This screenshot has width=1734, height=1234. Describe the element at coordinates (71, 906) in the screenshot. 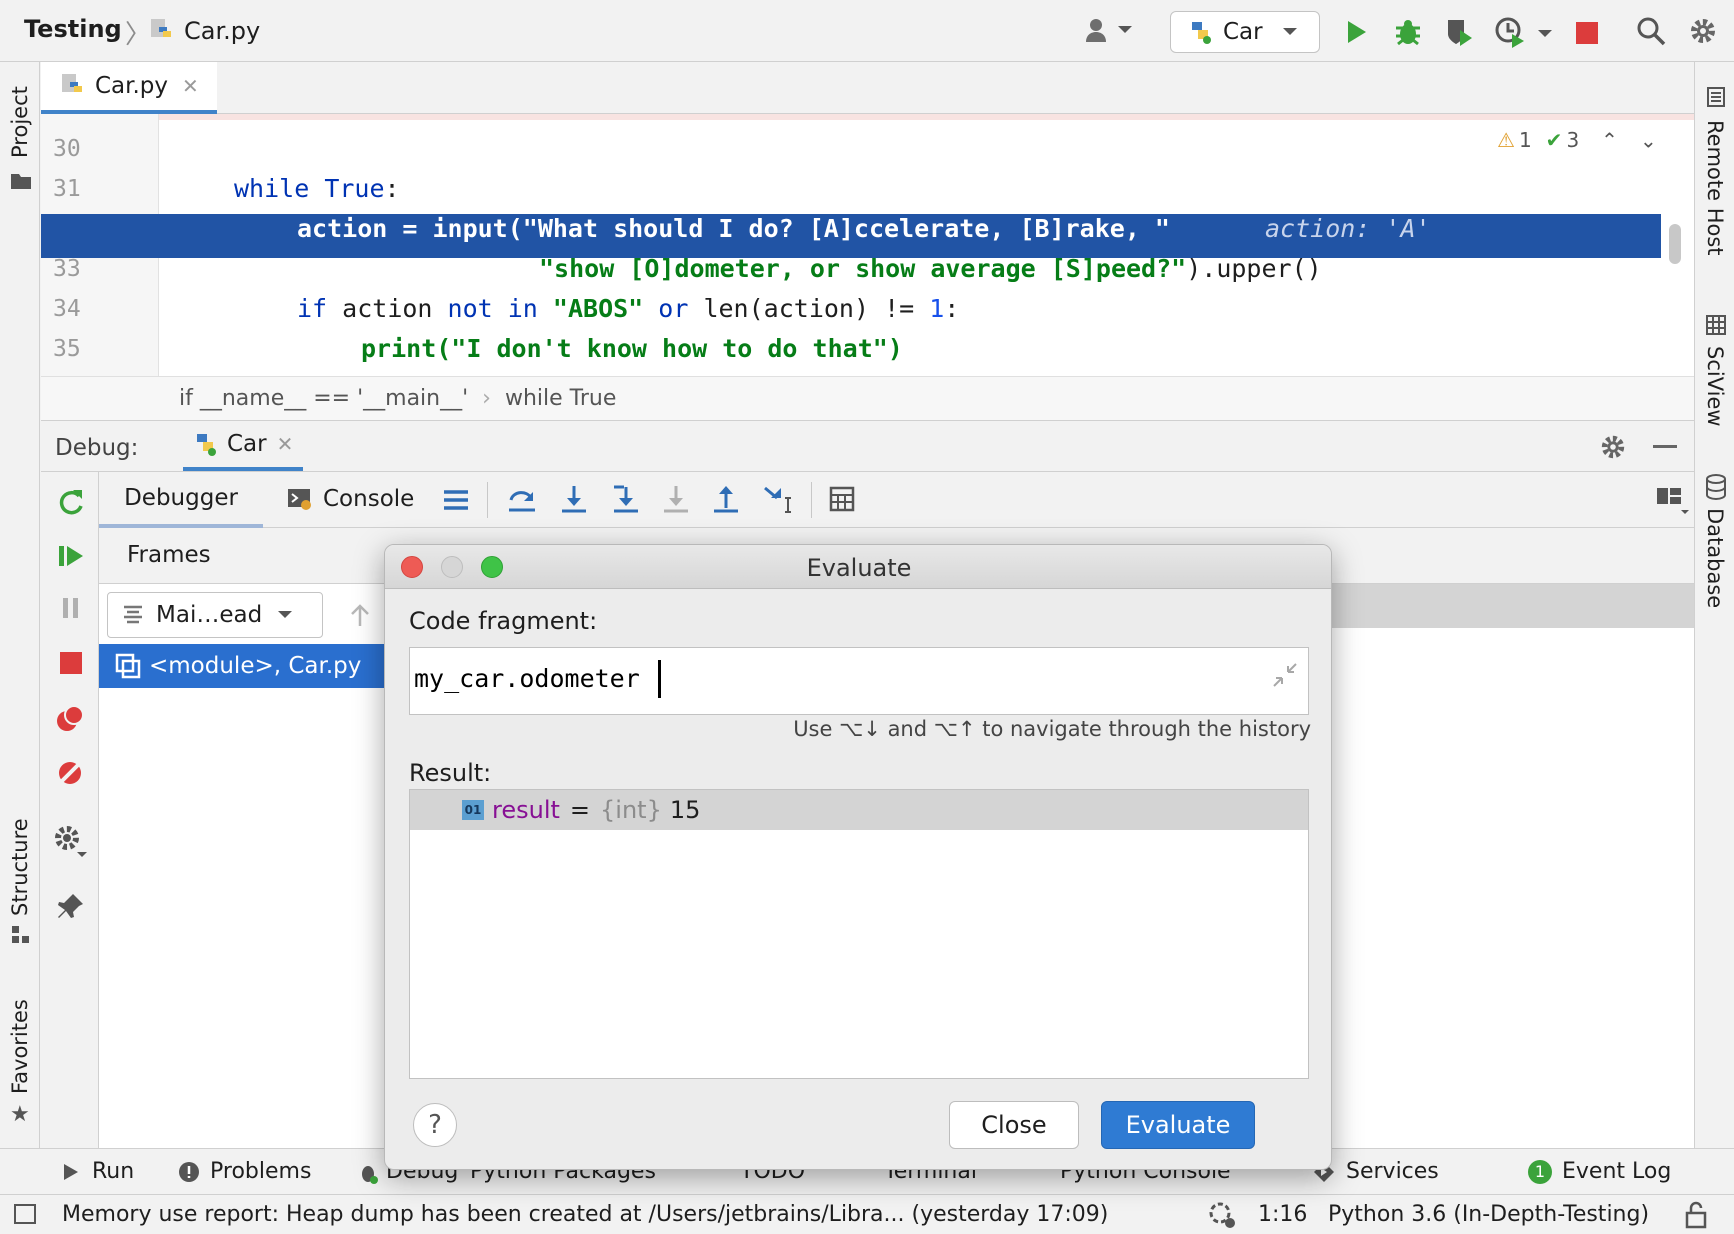

I see `pin-icon` at that location.